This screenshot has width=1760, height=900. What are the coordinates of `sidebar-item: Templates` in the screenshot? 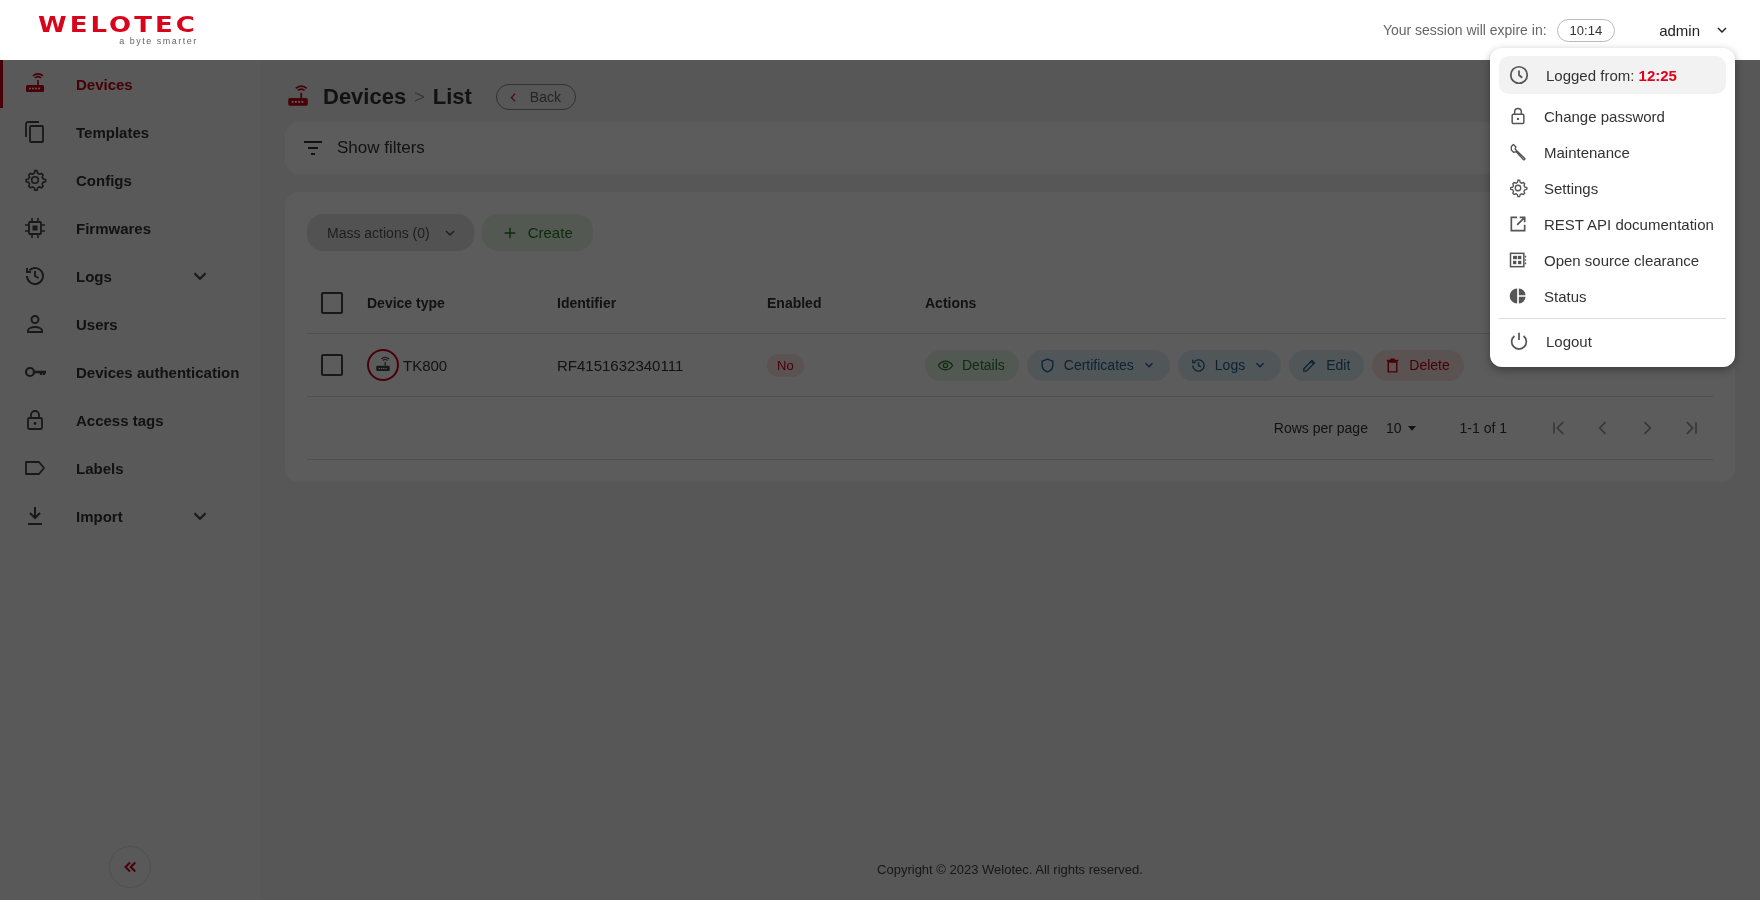 It's located at (130, 132).